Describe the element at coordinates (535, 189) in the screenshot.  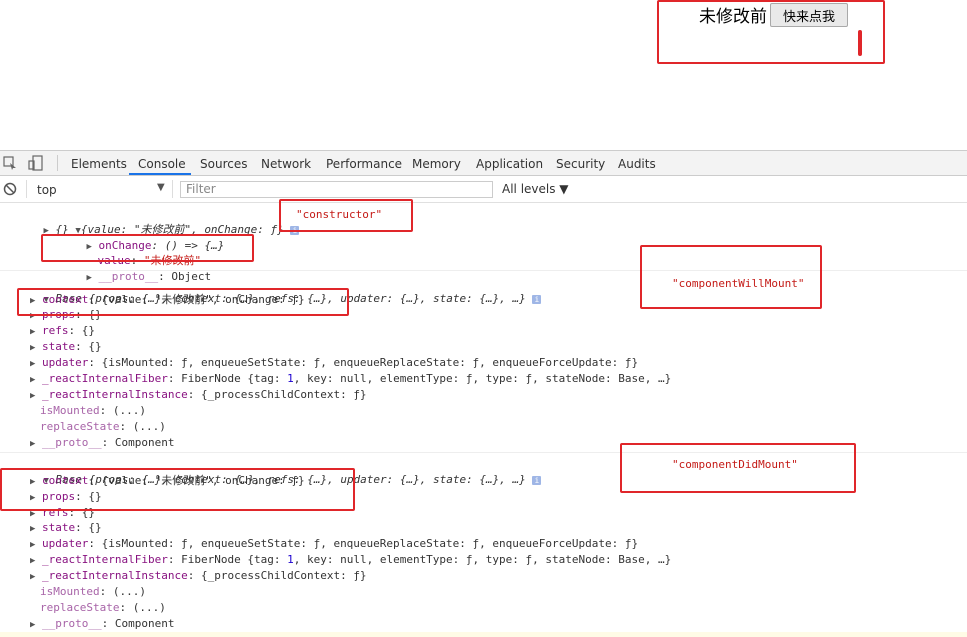
I see `log-levels-select: All levels ▼` at that location.